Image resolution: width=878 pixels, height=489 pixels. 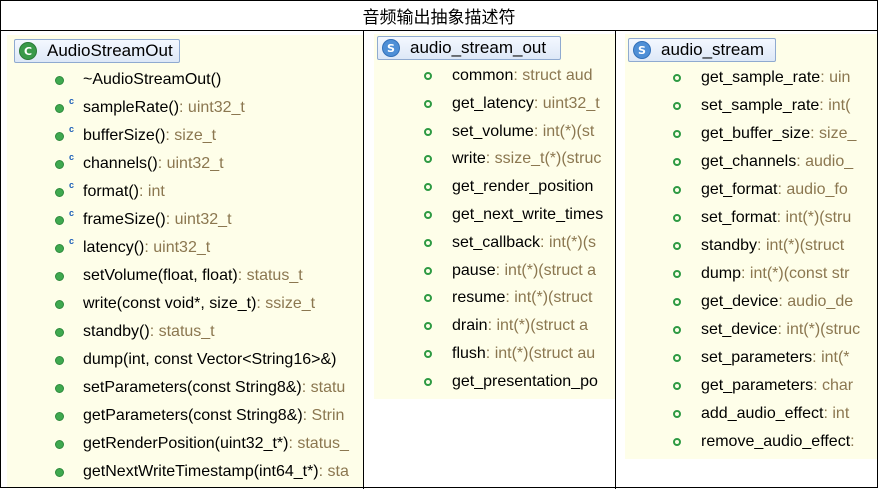 I want to click on member-row: get_presentation_po, so click(x=511, y=382).